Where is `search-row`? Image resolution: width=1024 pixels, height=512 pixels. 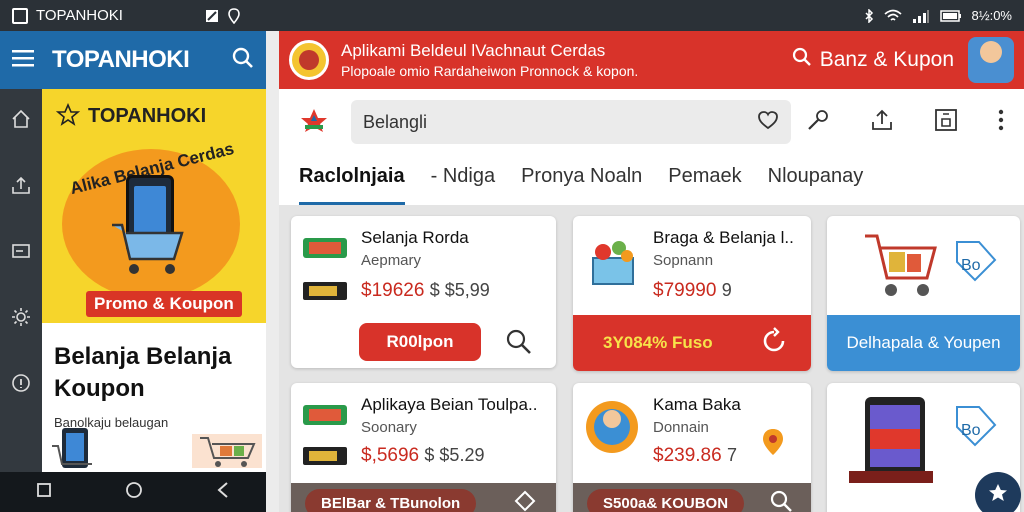 search-row is located at coordinates (651, 122).